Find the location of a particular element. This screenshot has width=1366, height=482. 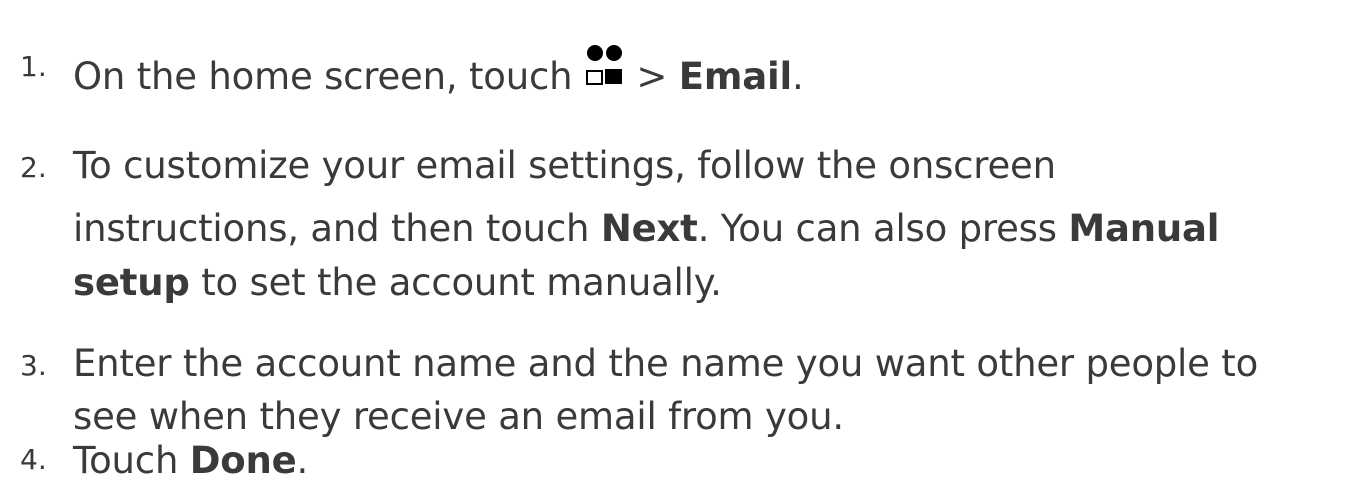

step-2-text-post: to set the account manually. is located at coordinates (455, 282).